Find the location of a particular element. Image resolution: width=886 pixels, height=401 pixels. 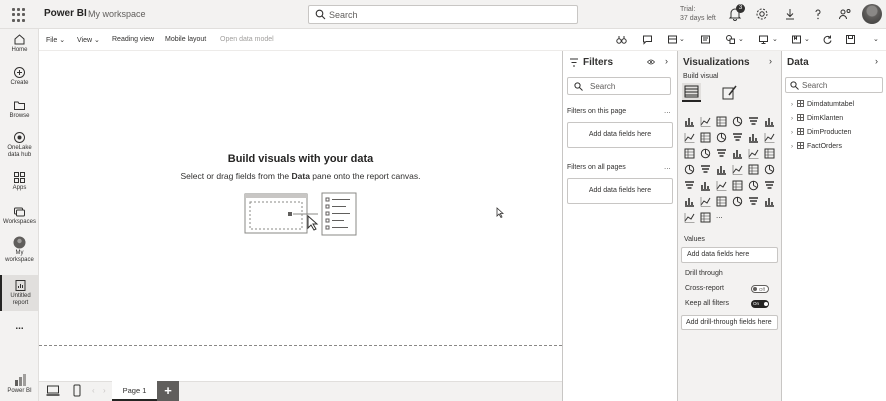

cross-report-toggle: Off is located at coordinates (760, 289).